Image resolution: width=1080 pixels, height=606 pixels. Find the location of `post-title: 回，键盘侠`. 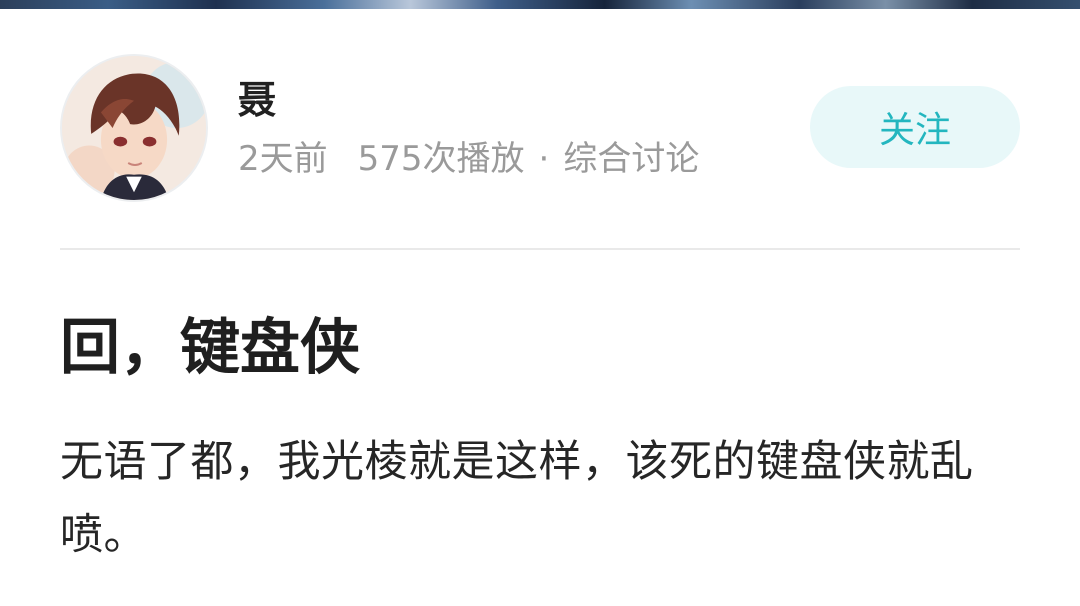

post-title: 回，键盘侠 is located at coordinates (210, 348).